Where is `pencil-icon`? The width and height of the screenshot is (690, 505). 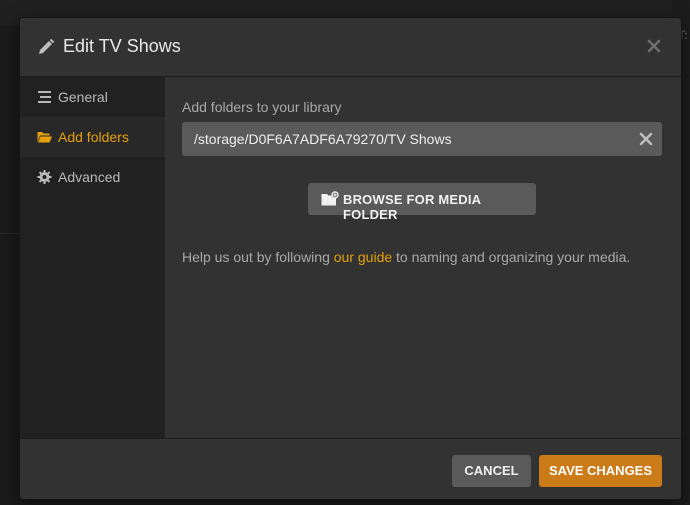 pencil-icon is located at coordinates (47, 46).